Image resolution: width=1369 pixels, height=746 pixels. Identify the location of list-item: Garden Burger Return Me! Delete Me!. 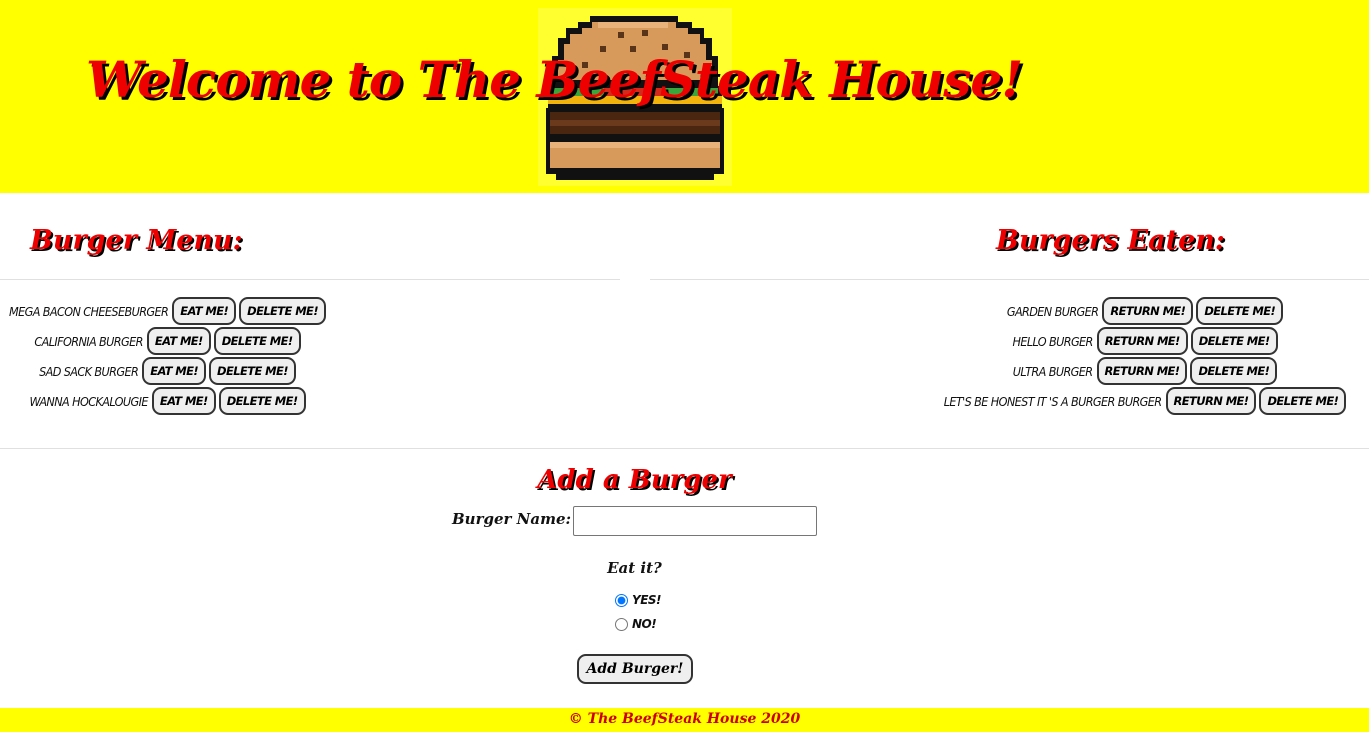
(1145, 311).